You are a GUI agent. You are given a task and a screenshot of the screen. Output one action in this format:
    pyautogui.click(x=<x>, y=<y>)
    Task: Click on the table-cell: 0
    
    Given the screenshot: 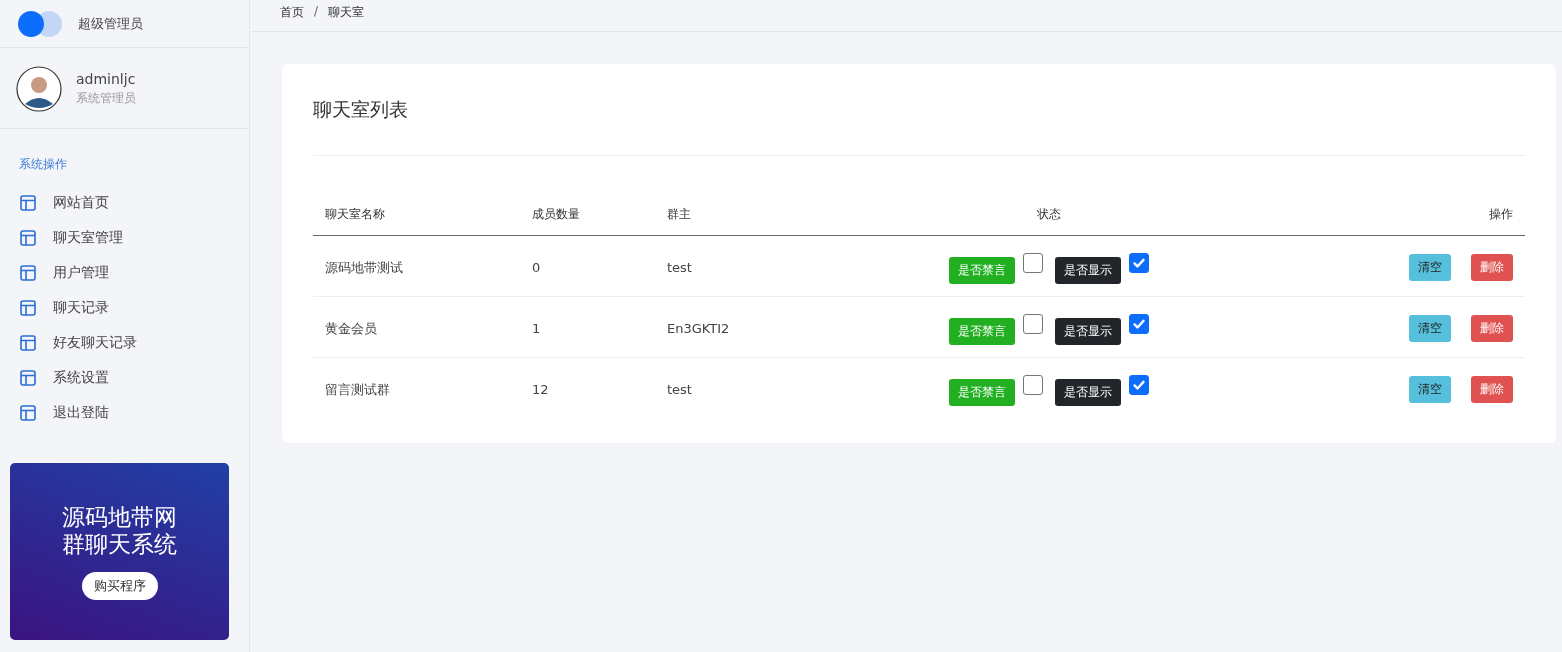 What is the action you would take?
    pyautogui.click(x=536, y=267)
    